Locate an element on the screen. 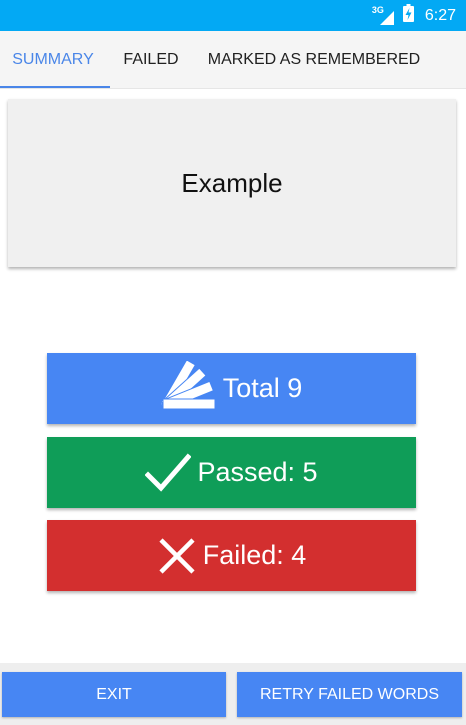 Image resolution: width=466 pixels, height=725 pixels. total-label: Total 9 is located at coordinates (262, 388).